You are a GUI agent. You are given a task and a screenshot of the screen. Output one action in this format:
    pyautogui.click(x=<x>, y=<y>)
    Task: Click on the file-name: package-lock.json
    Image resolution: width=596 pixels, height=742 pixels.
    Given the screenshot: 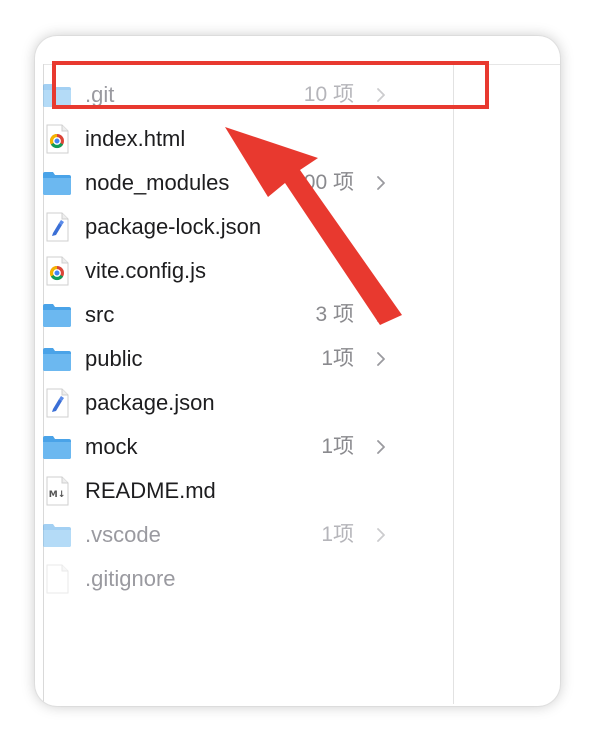 What is the action you would take?
    pyautogui.click(x=173, y=226)
    